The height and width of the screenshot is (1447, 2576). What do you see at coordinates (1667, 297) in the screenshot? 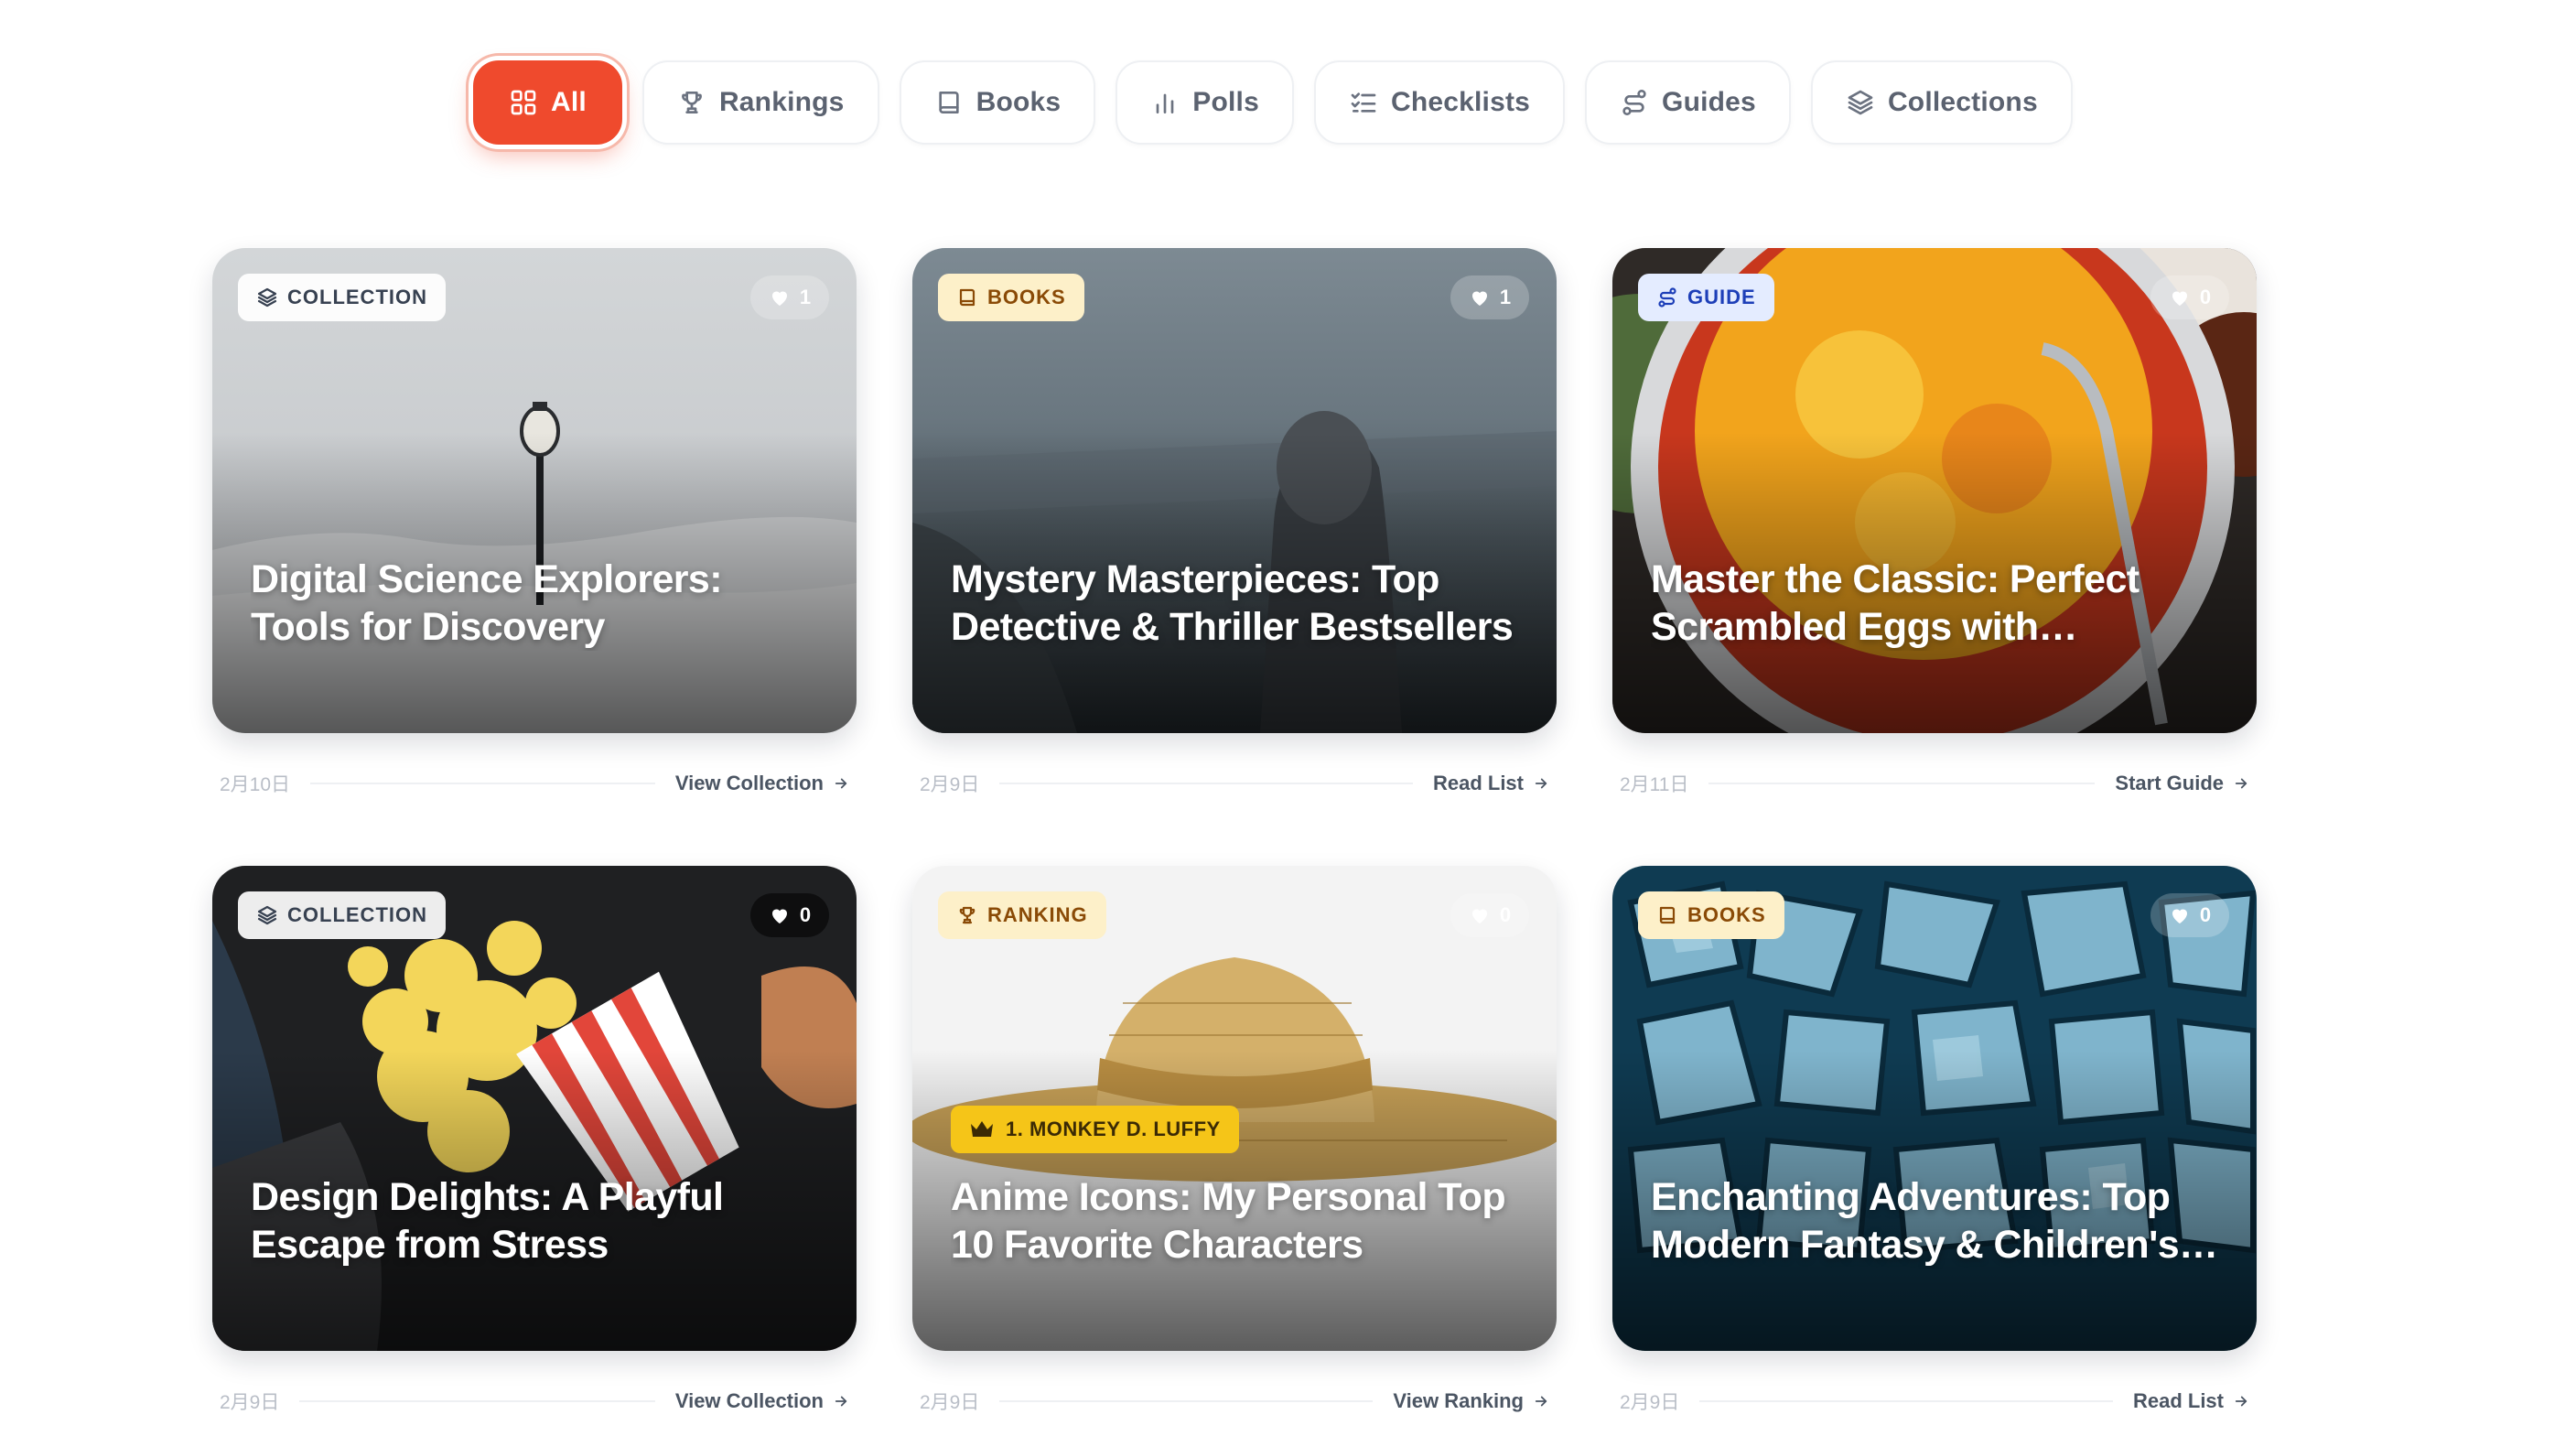
I see `route-icon` at bounding box center [1667, 297].